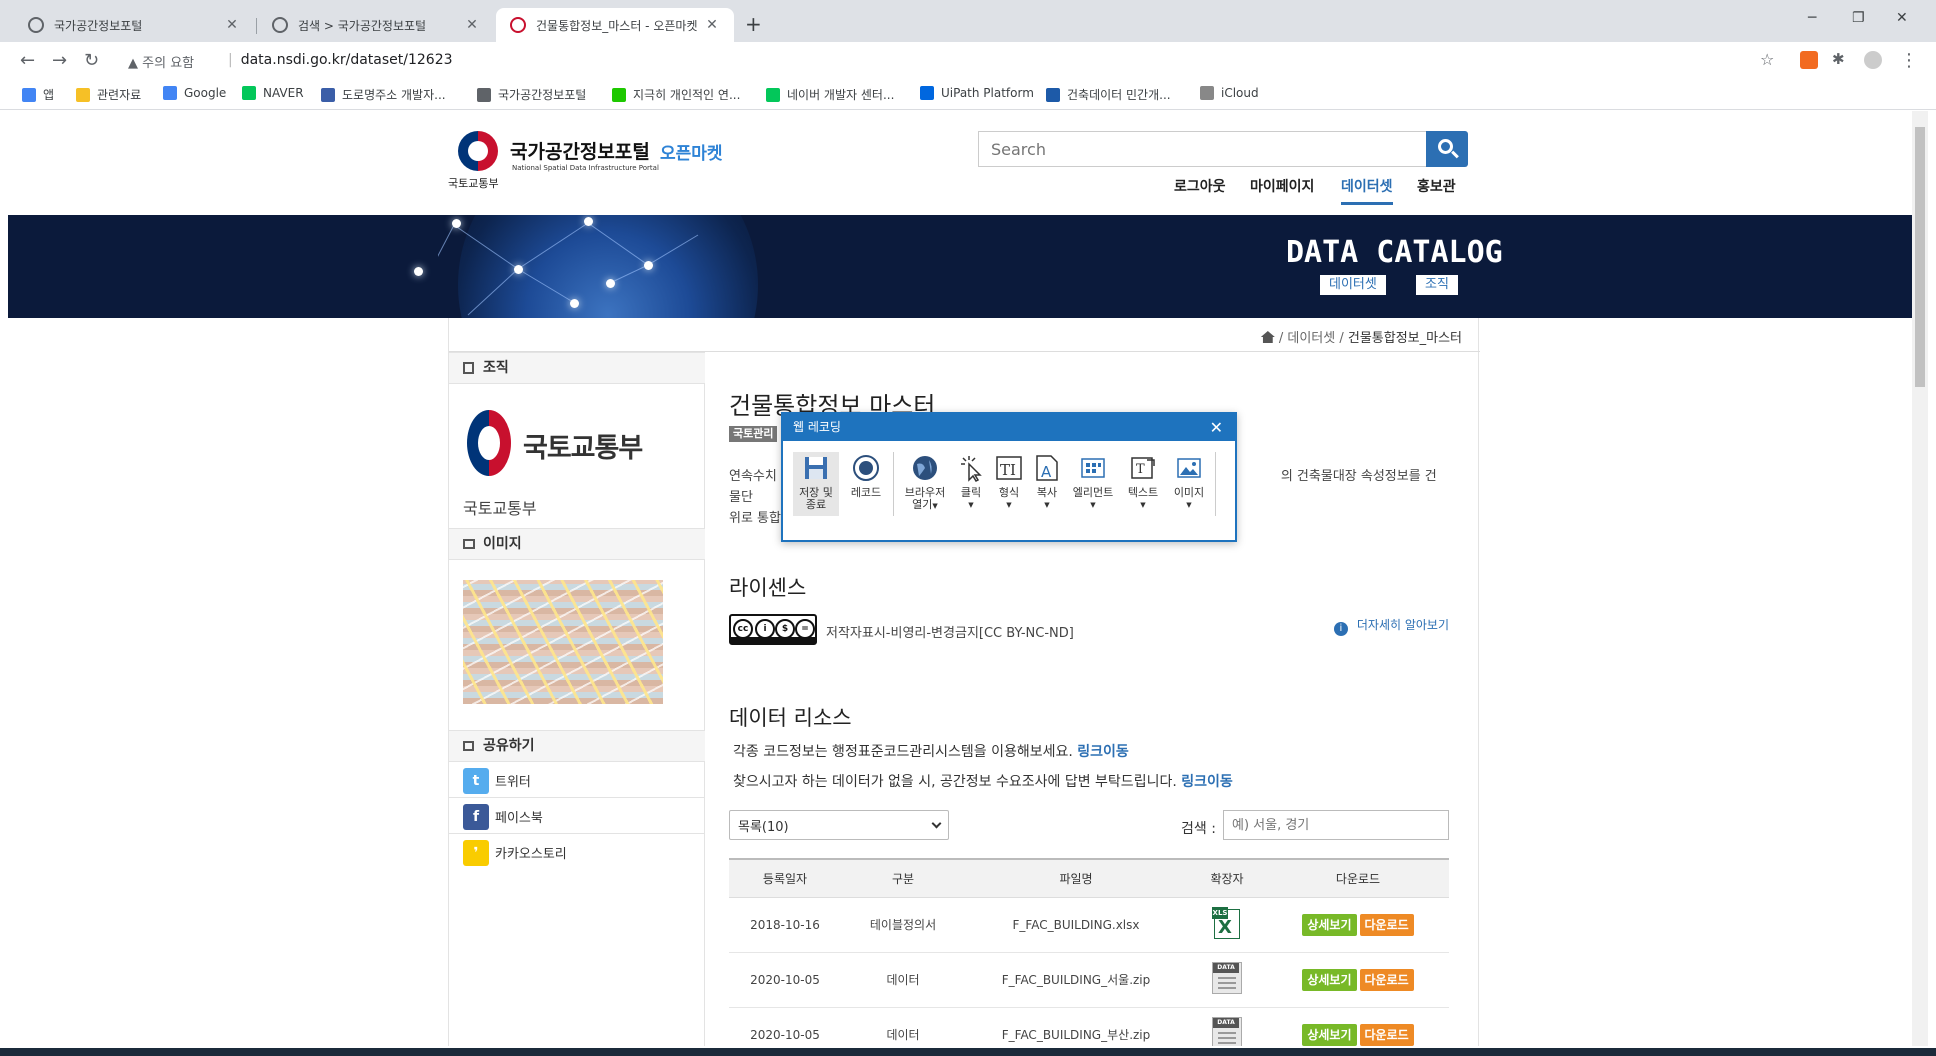  Describe the element at coordinates (563, 642) in the screenshot. I see `dataset-map-thumbnail` at that location.